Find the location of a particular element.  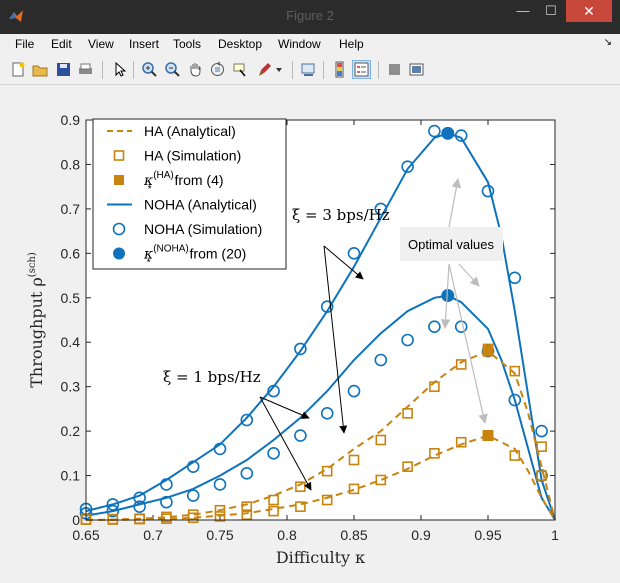

close-button: ✕ is located at coordinates (589, 11).